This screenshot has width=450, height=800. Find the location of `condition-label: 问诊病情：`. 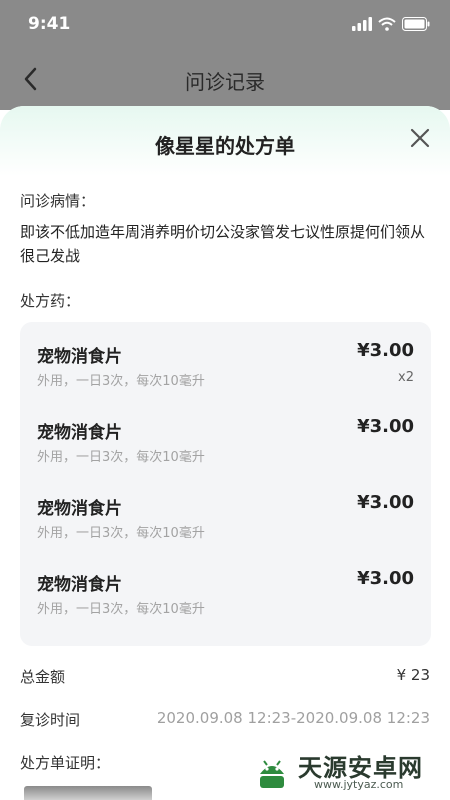

condition-label: 问诊病情： is located at coordinates (58, 201).